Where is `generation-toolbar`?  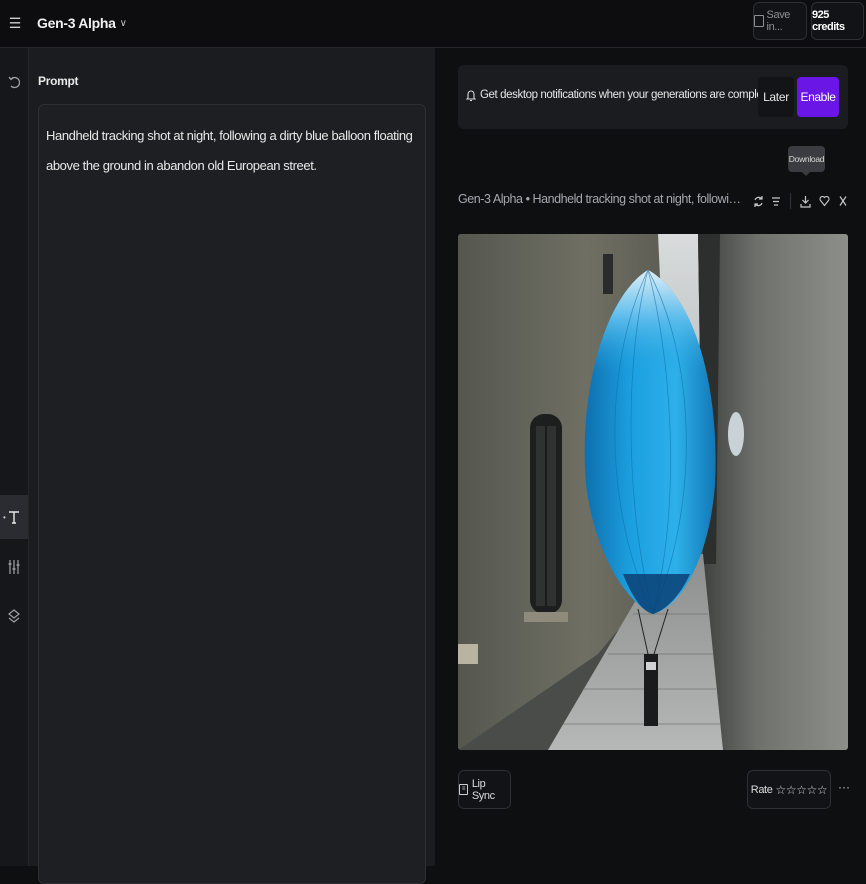
generation-toolbar is located at coordinates (800, 201).